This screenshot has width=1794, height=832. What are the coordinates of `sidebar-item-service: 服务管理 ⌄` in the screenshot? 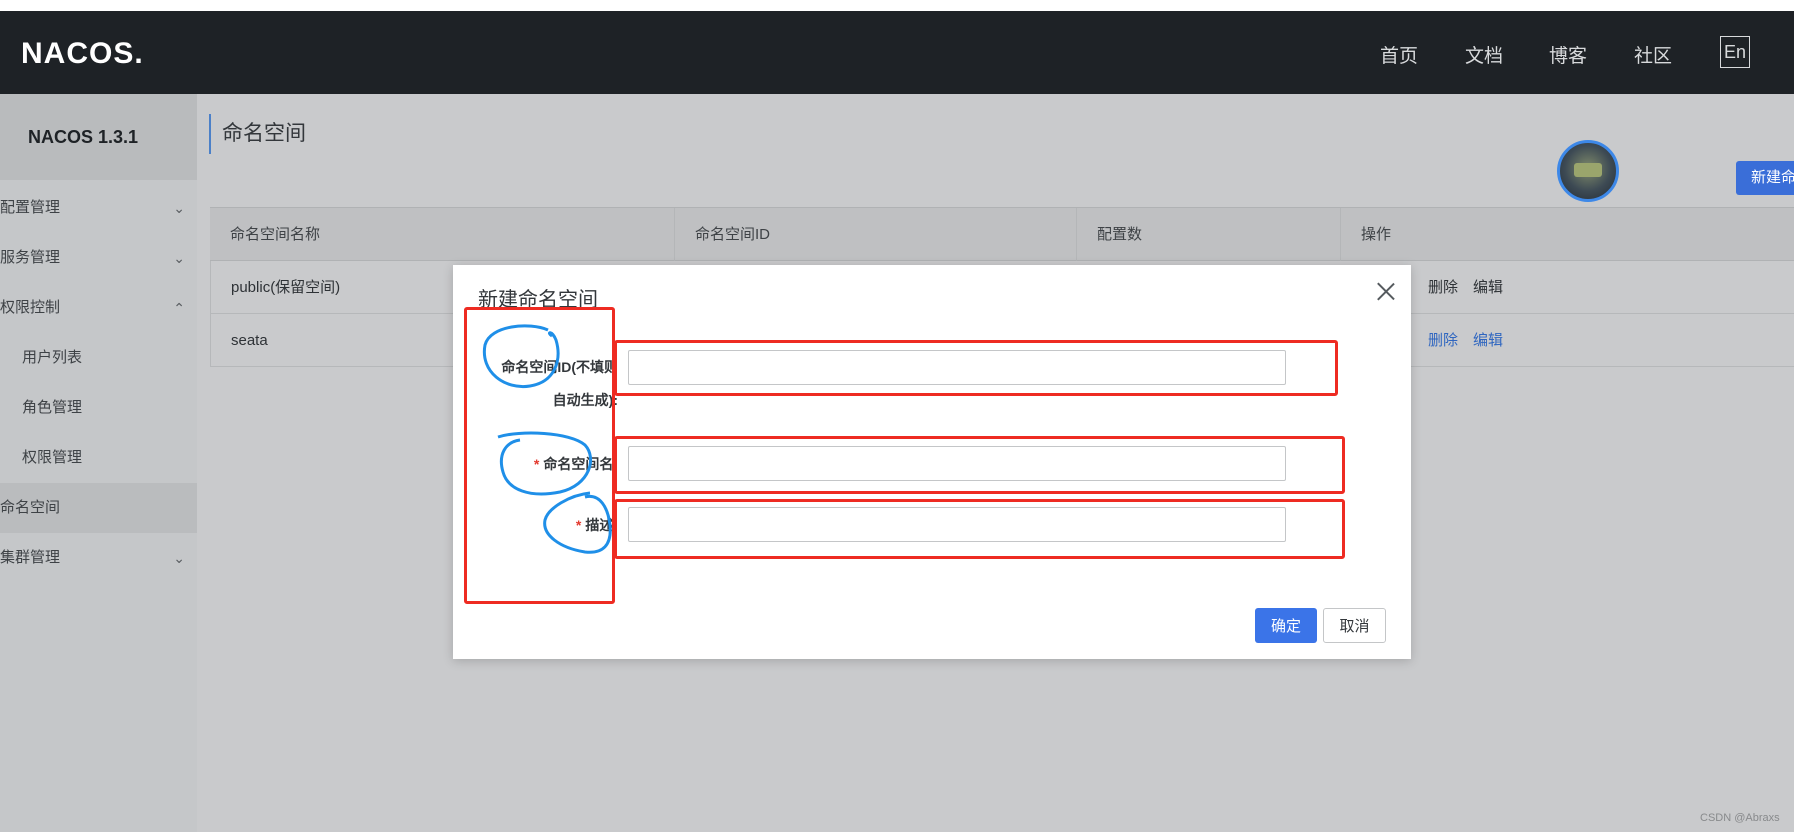 It's located at (98, 258).